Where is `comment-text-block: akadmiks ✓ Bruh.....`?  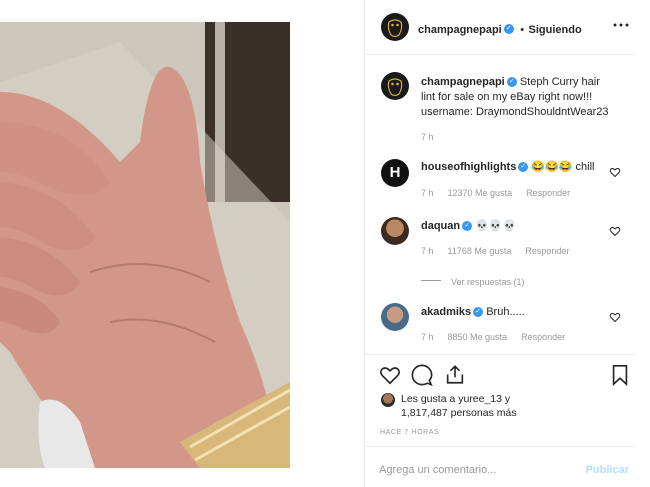
comment-text-block: akadmiks ✓ Bruh..... is located at coordinates (516, 312).